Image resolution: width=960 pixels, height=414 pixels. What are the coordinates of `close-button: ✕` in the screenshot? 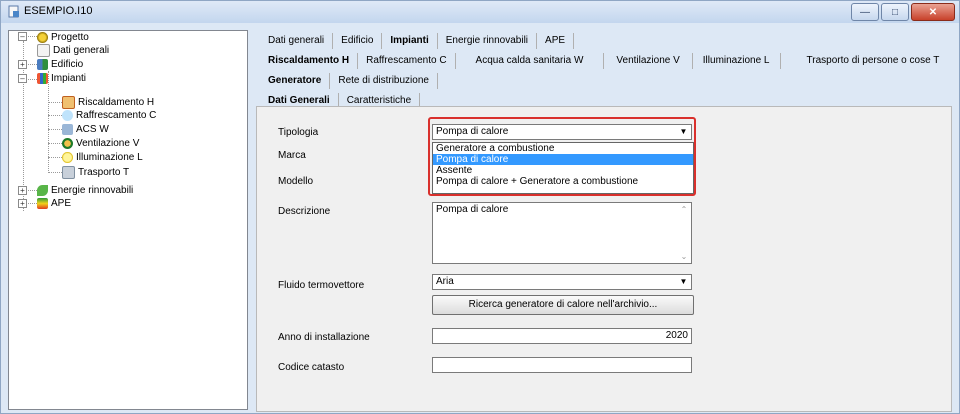 It's located at (933, 12).